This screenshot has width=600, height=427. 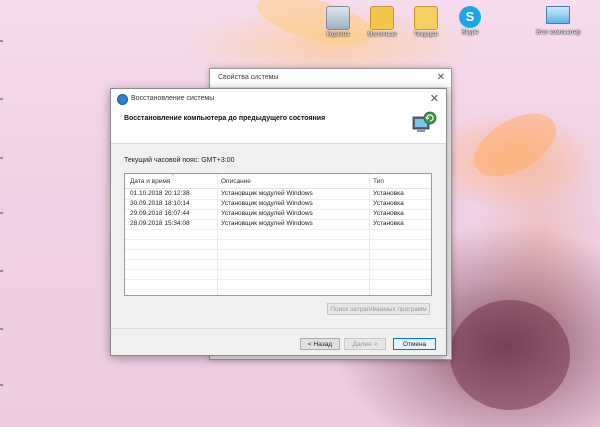 What do you see at coordinates (278, 181) in the screenshot?
I see `list-header: Дата и время ⌃ Описание Тип` at bounding box center [278, 181].